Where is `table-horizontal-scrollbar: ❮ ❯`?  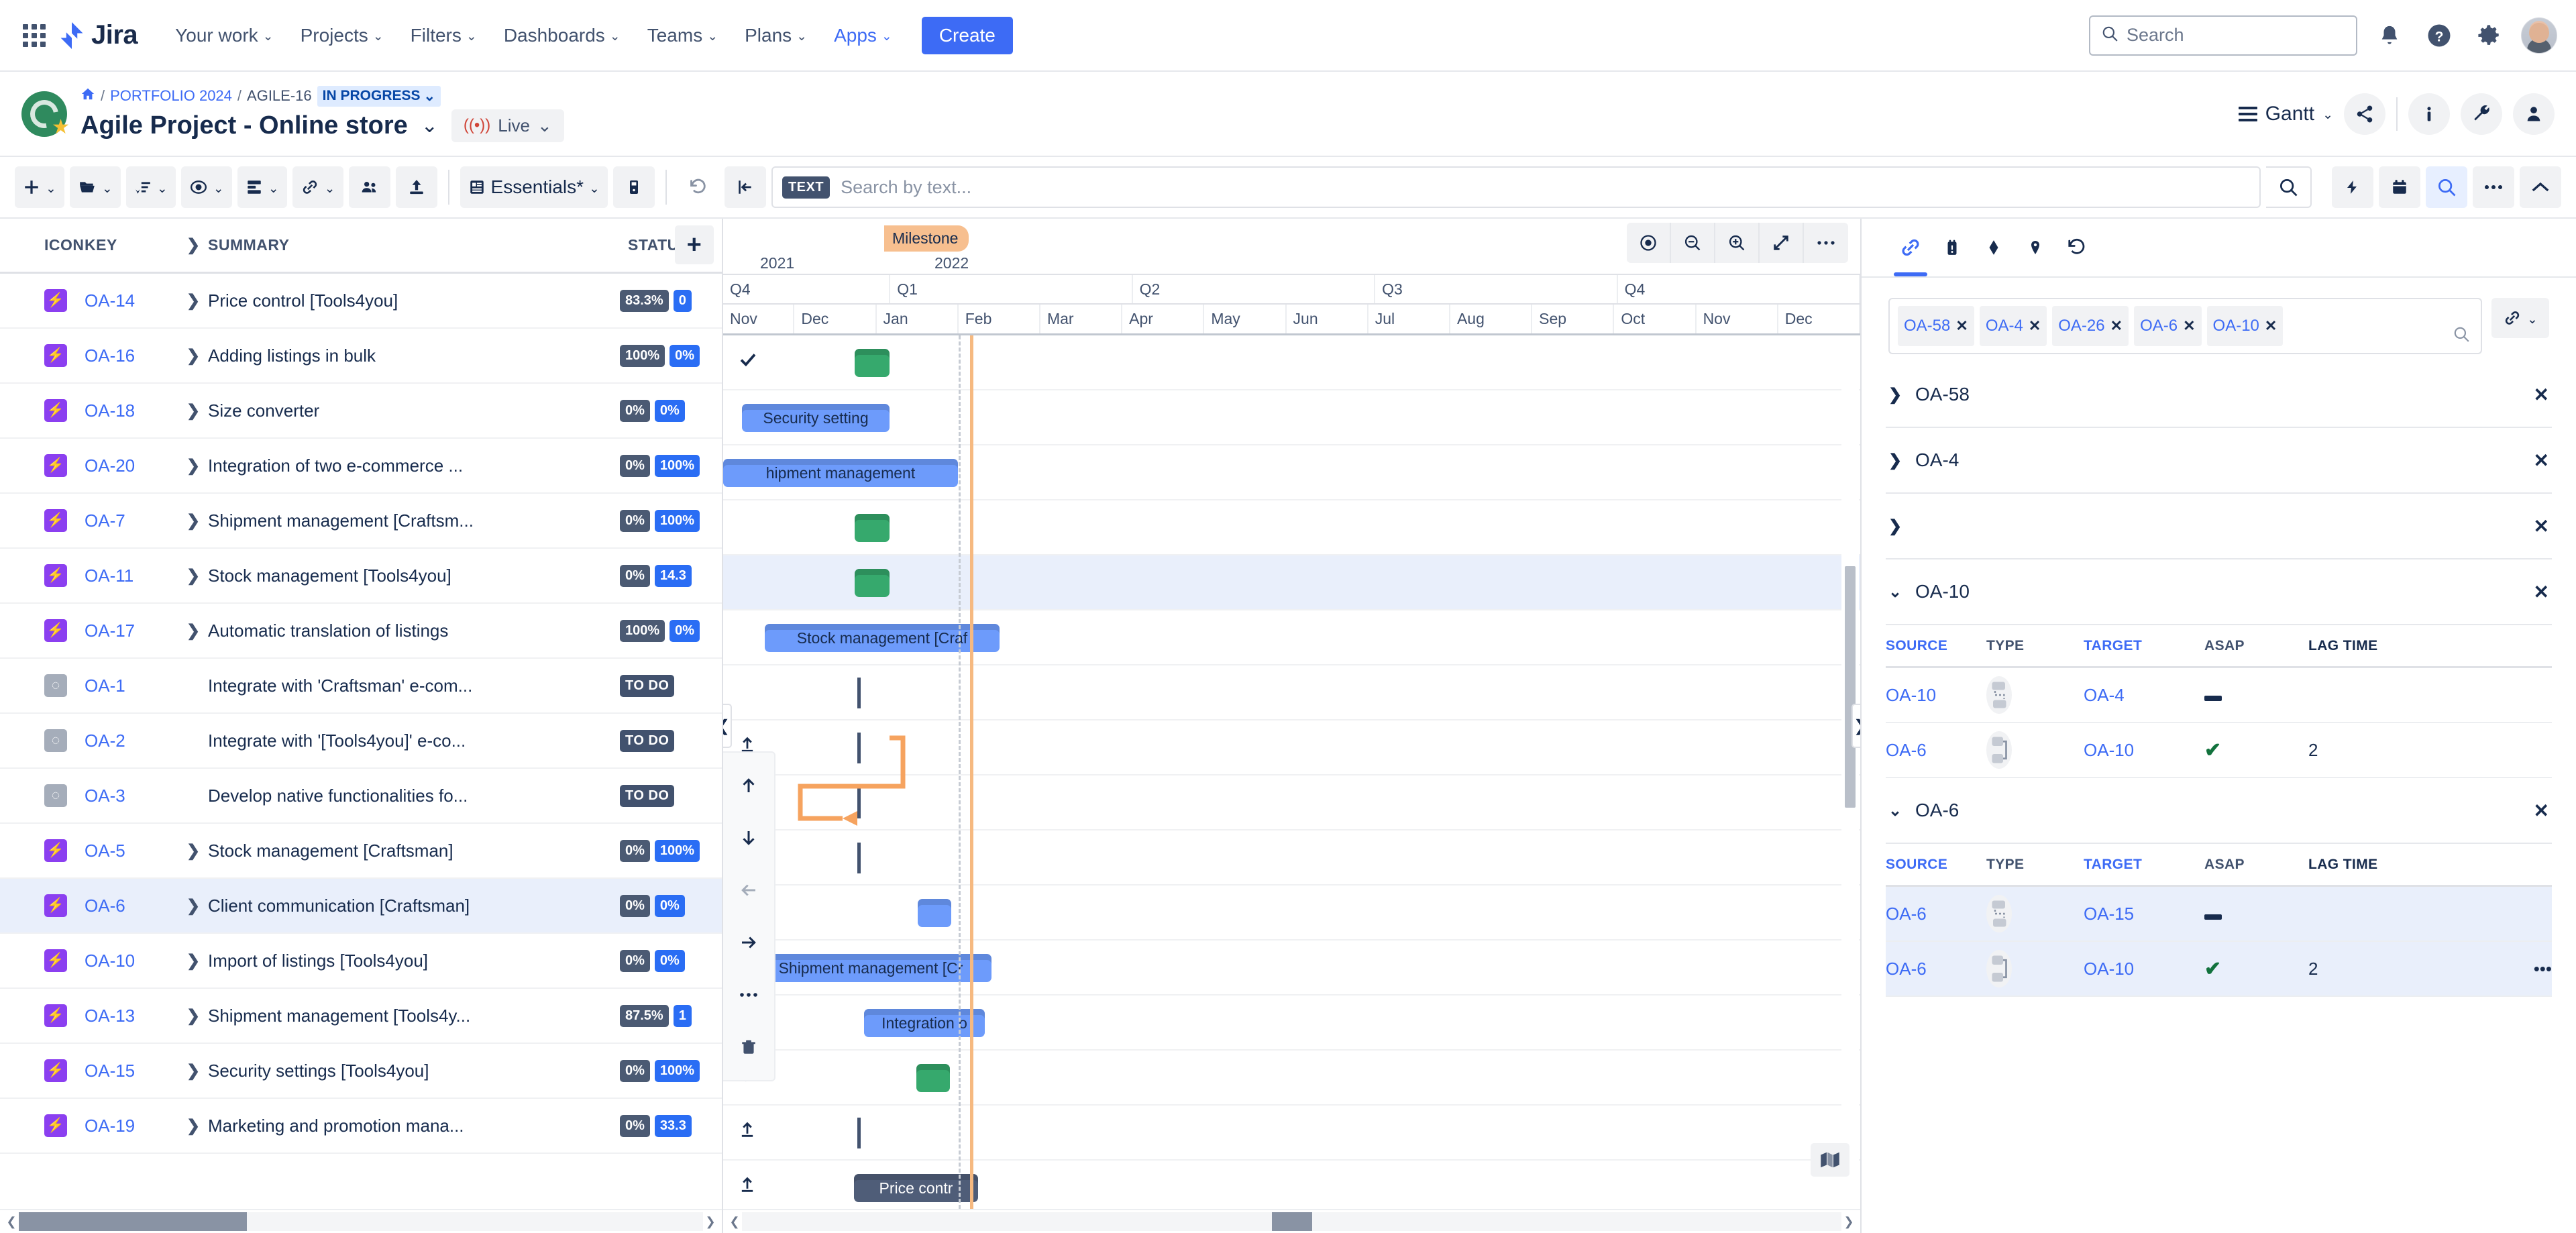
table-horizontal-scrollbar: ❮ ❯ is located at coordinates (361, 1221).